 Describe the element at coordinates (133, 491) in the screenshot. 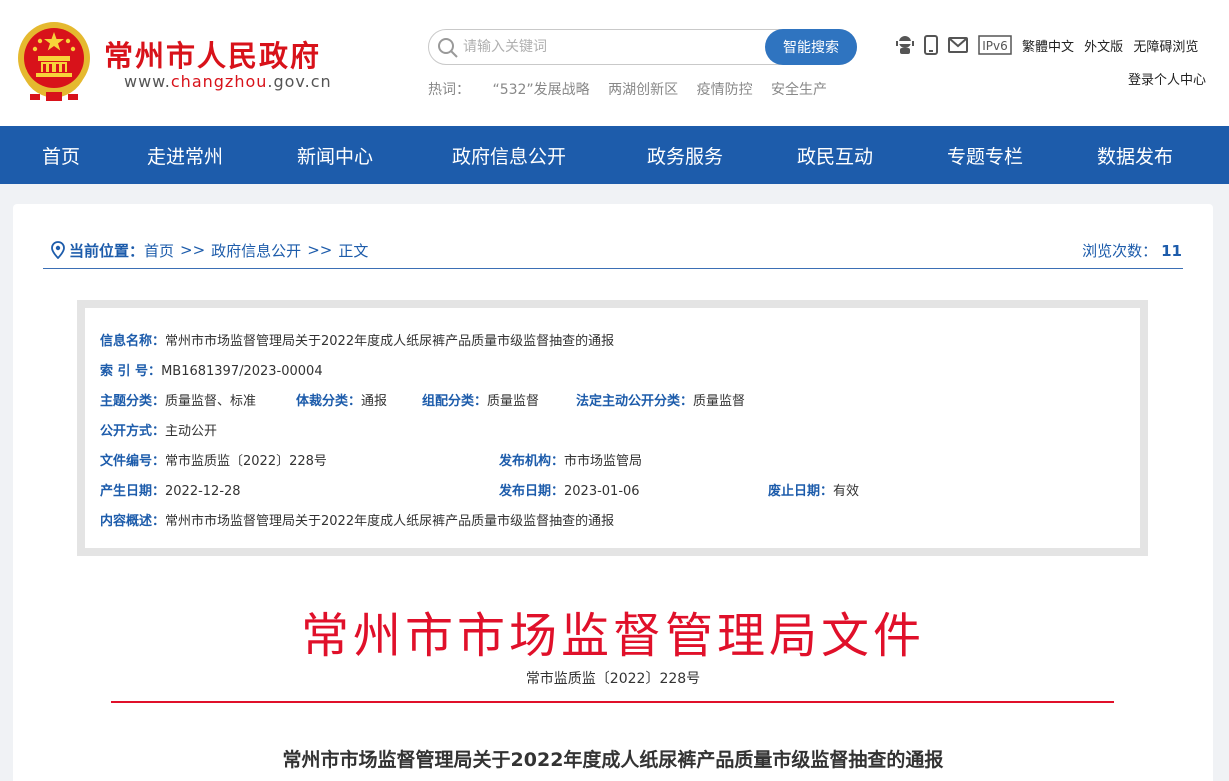

I see `info-label: 产生日期：` at that location.